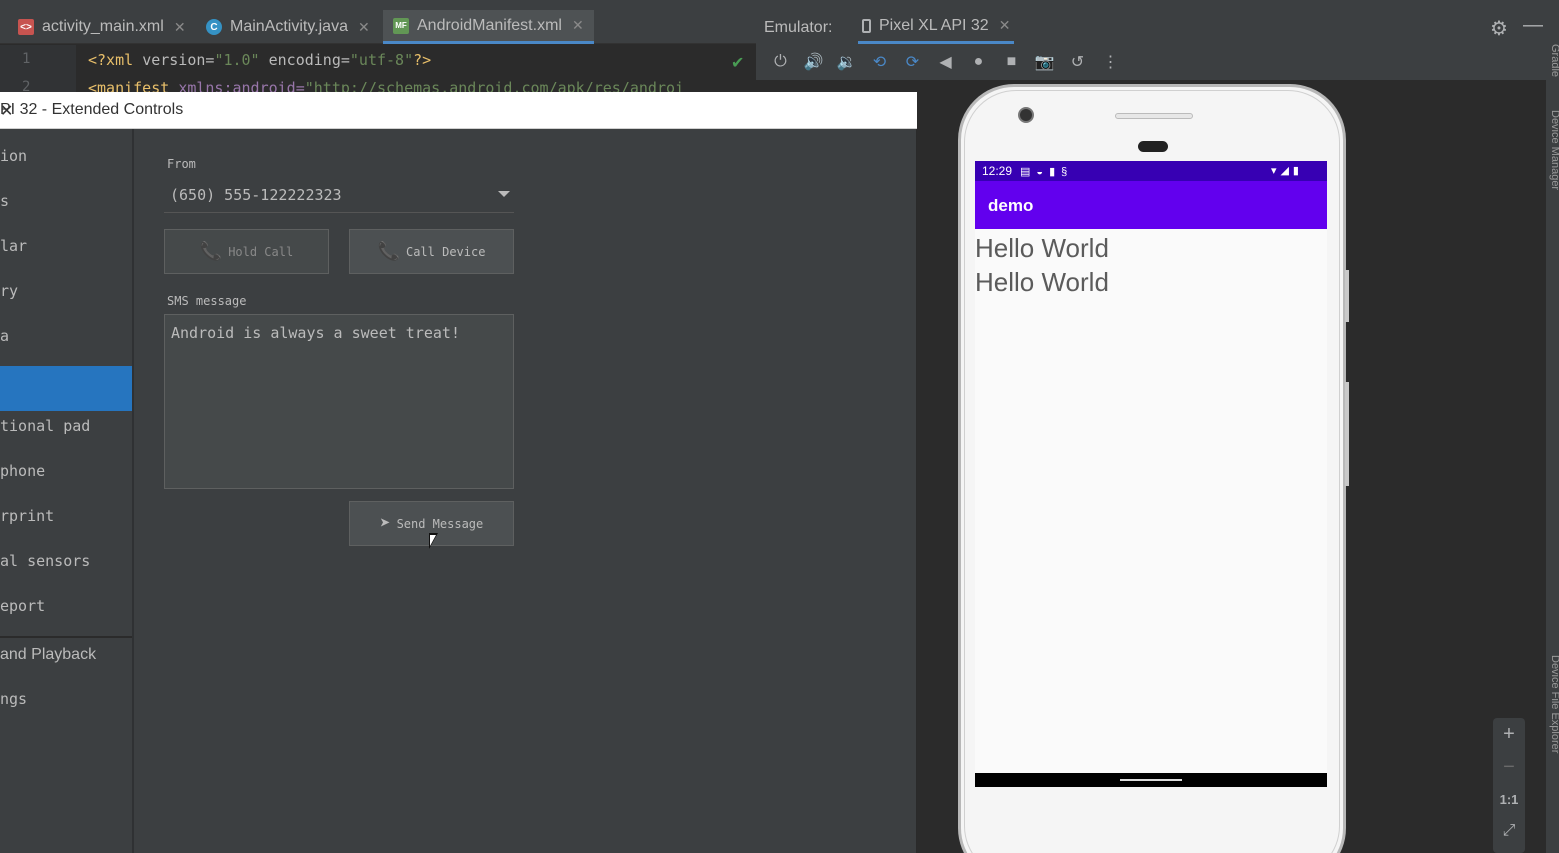  I want to click on tab-label: MainActivity.java, so click(289, 26).